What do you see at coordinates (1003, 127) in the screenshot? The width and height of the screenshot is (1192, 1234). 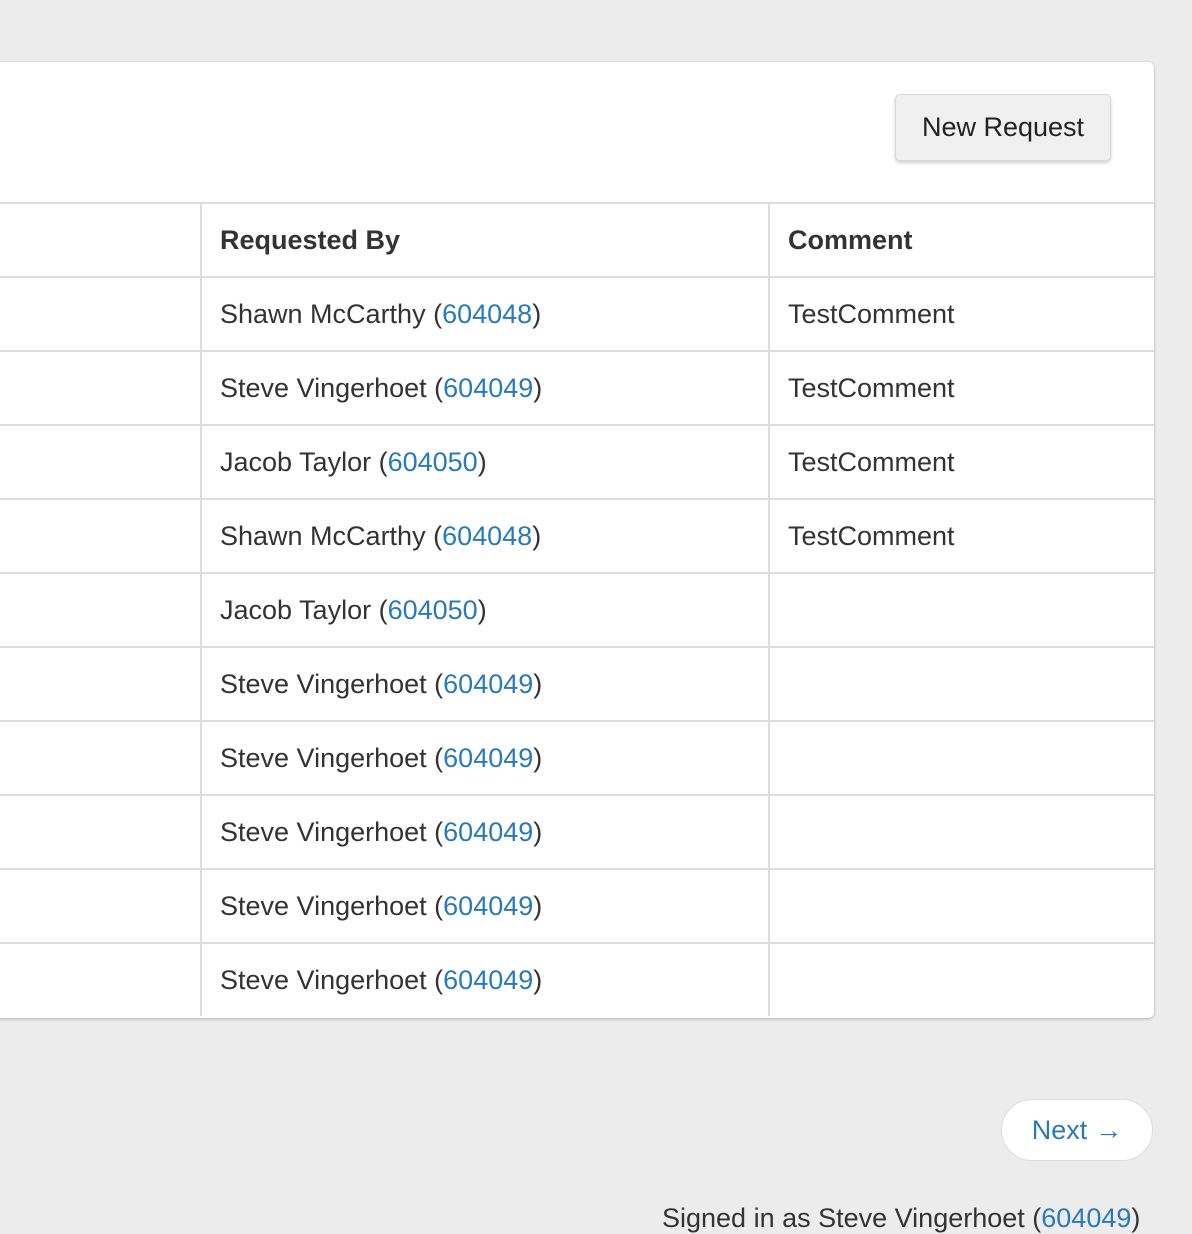 I see `new-request-button: New Request` at bounding box center [1003, 127].